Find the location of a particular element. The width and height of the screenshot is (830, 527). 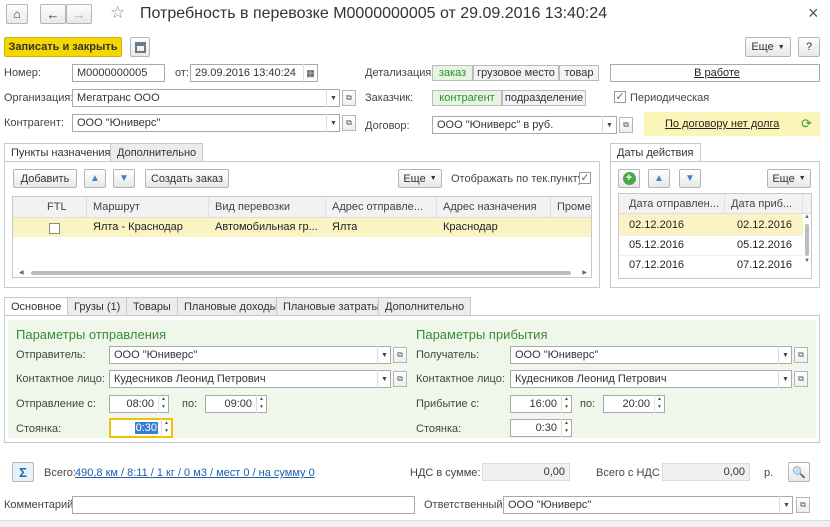

dates-add-button: + is located at coordinates (629, 178).